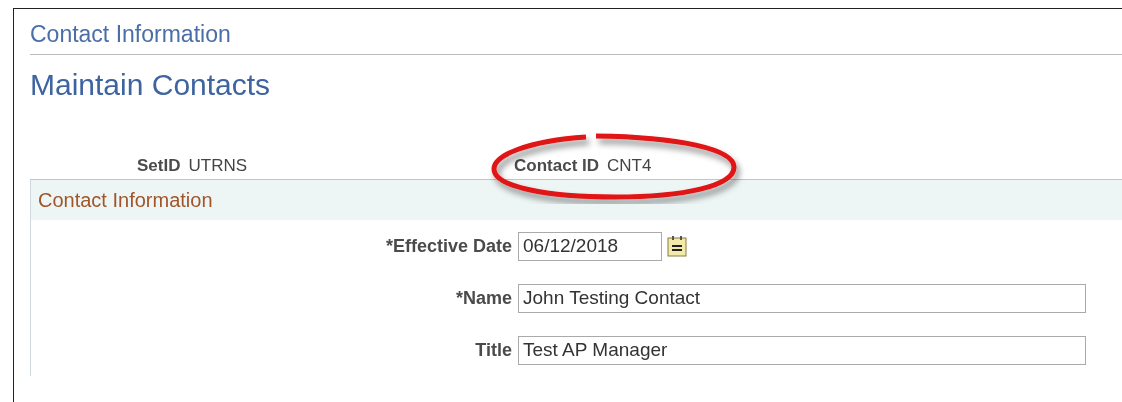 The width and height of the screenshot is (1122, 402). What do you see at coordinates (802, 350) in the screenshot?
I see `text-field: Test AP Manager` at bounding box center [802, 350].